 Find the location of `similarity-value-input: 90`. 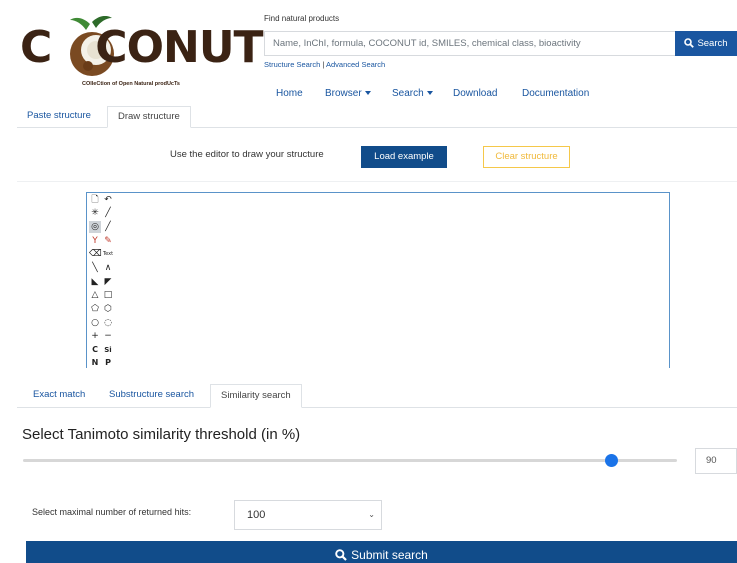

similarity-value-input: 90 is located at coordinates (716, 461).